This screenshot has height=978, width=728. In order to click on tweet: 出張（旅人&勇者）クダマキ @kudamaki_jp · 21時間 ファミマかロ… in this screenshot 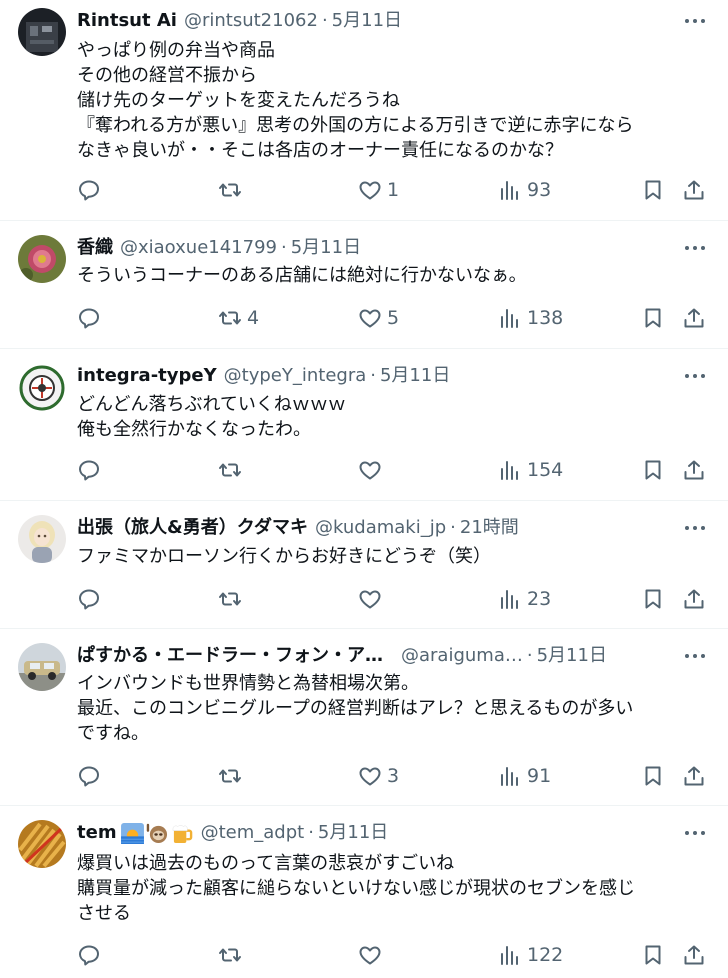, I will do `click(364, 565)`.